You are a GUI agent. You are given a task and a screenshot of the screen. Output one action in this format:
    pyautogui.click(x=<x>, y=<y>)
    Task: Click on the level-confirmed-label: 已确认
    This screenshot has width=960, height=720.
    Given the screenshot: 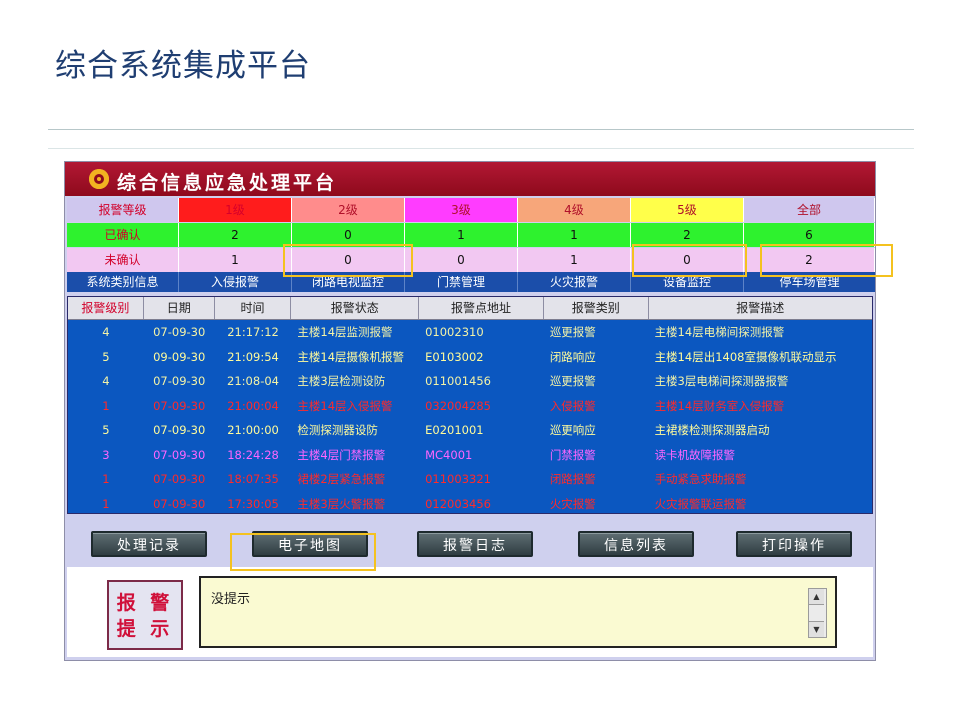 What is the action you would take?
    pyautogui.click(x=123, y=235)
    